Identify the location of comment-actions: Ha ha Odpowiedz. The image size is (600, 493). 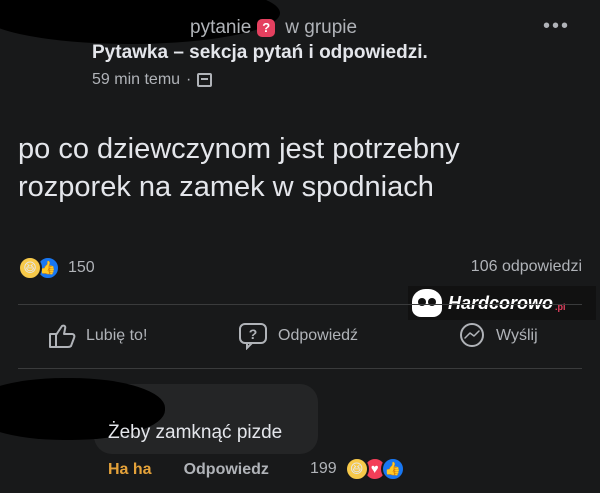
(188, 470).